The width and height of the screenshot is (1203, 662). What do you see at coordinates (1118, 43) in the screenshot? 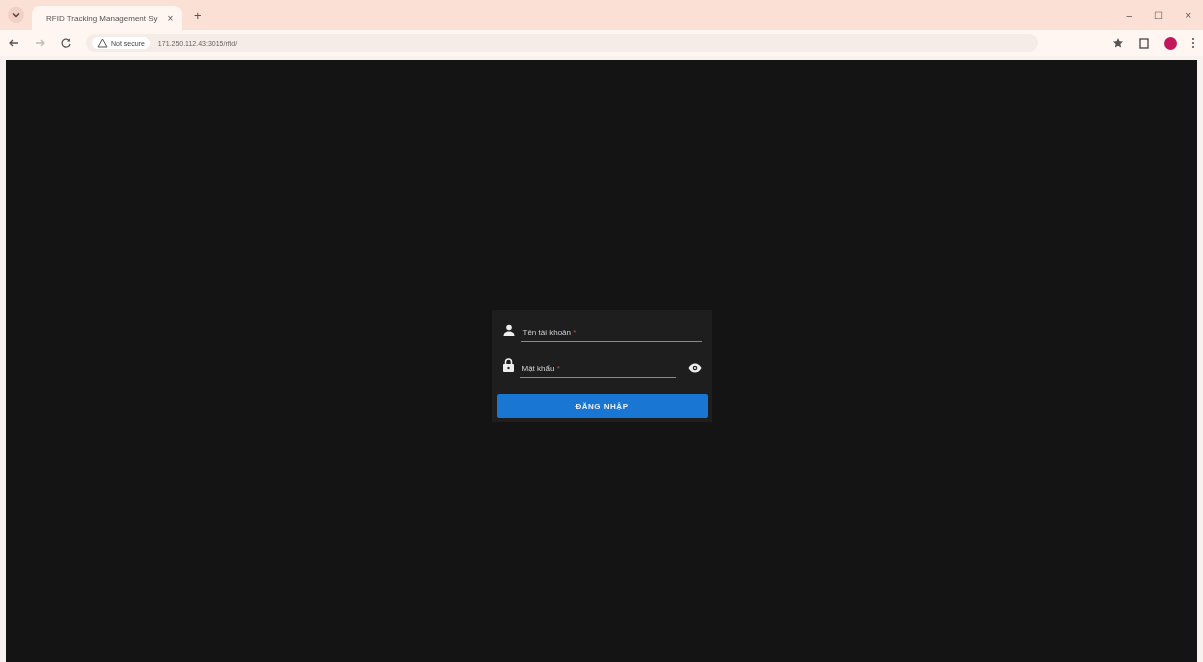
I see `star-icon` at bounding box center [1118, 43].